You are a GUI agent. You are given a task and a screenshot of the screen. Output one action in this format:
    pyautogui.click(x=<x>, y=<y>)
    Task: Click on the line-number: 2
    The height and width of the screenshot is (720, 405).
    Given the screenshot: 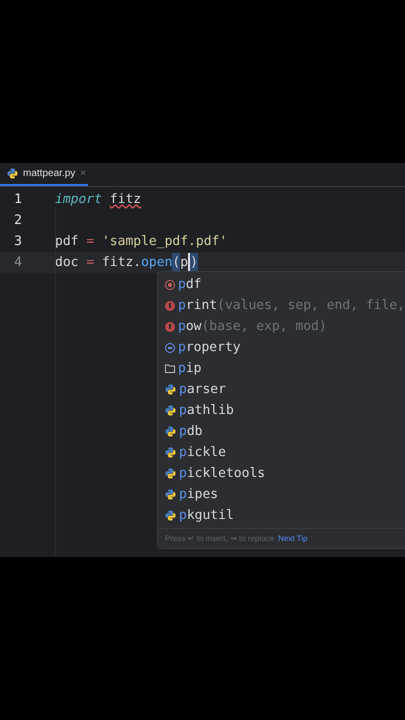 What is the action you would take?
    pyautogui.click(x=17, y=221)
    